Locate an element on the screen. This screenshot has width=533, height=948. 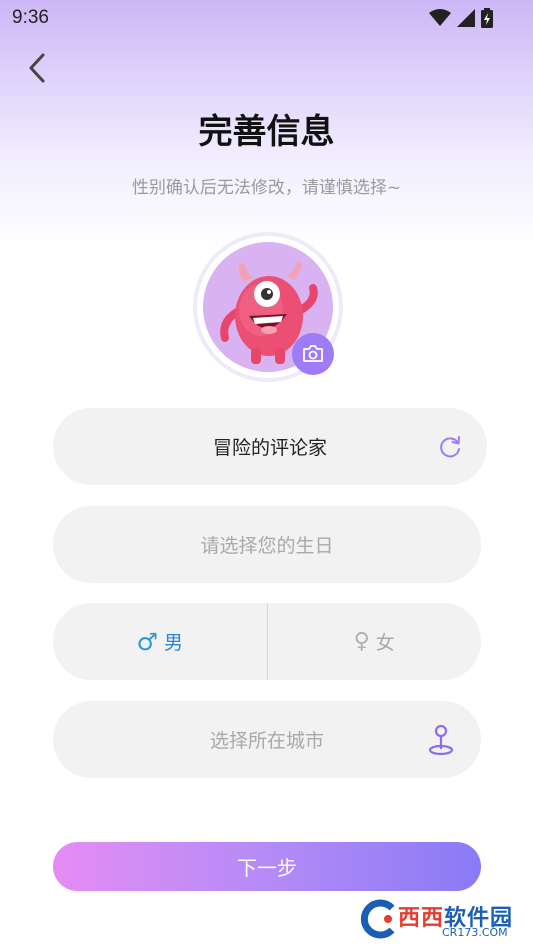
watermark-domain: CR173.COM is located at coordinates (475, 932).